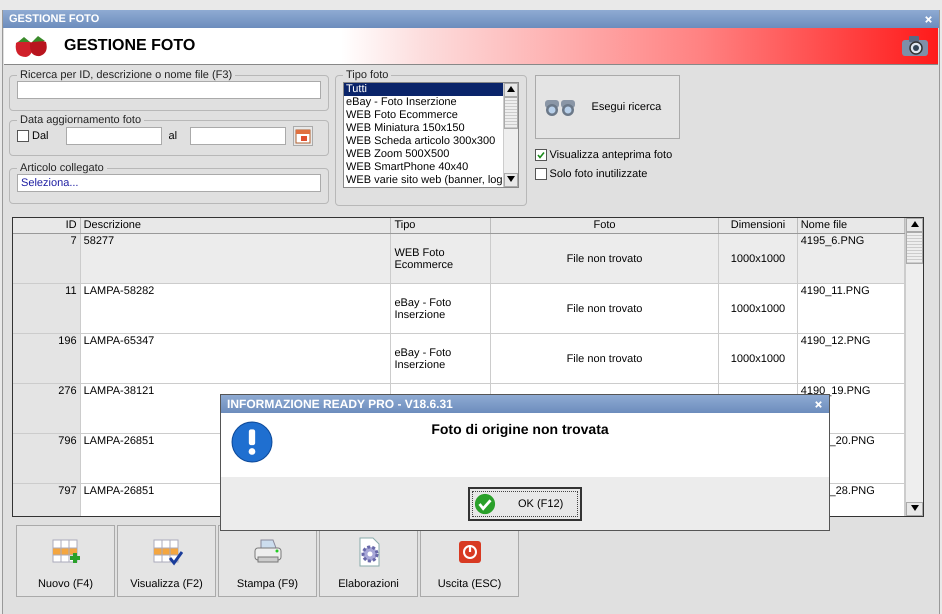 This screenshot has height=614, width=942. Describe the element at coordinates (173, 136) in the screenshot. I see `field-label: al` at that location.